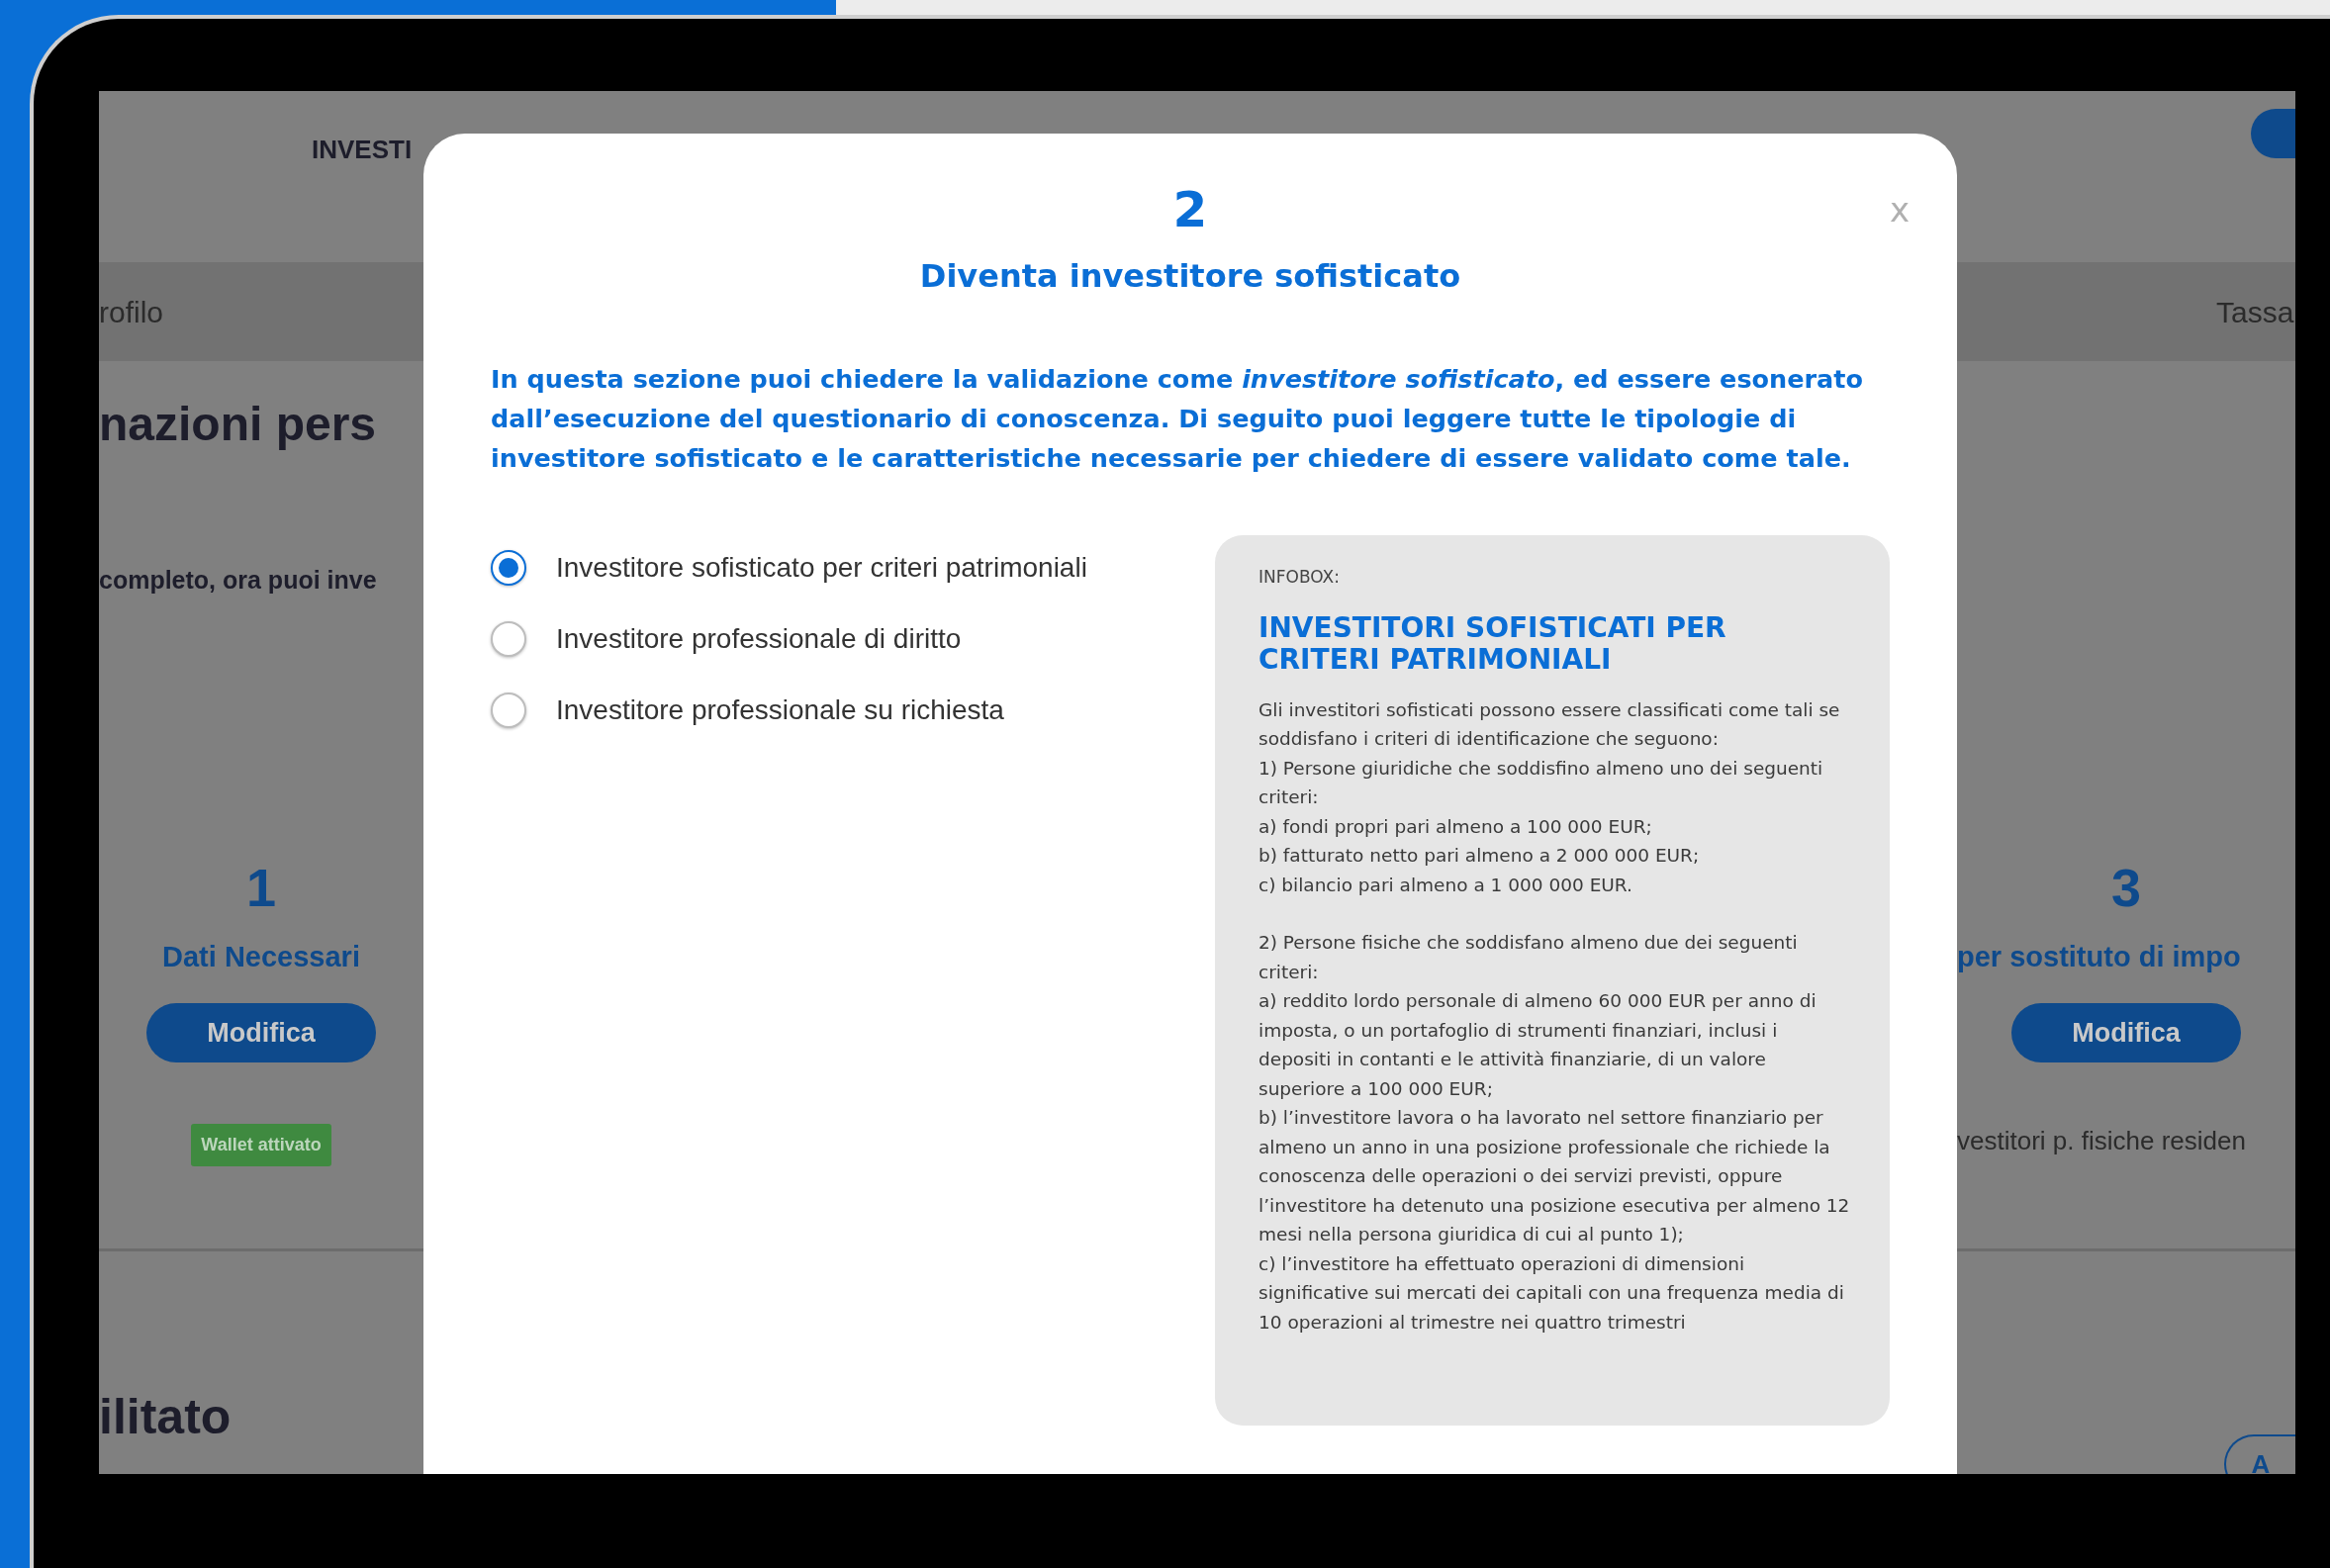  What do you see at coordinates (2273, 133) in the screenshot?
I see `pill-button` at bounding box center [2273, 133].